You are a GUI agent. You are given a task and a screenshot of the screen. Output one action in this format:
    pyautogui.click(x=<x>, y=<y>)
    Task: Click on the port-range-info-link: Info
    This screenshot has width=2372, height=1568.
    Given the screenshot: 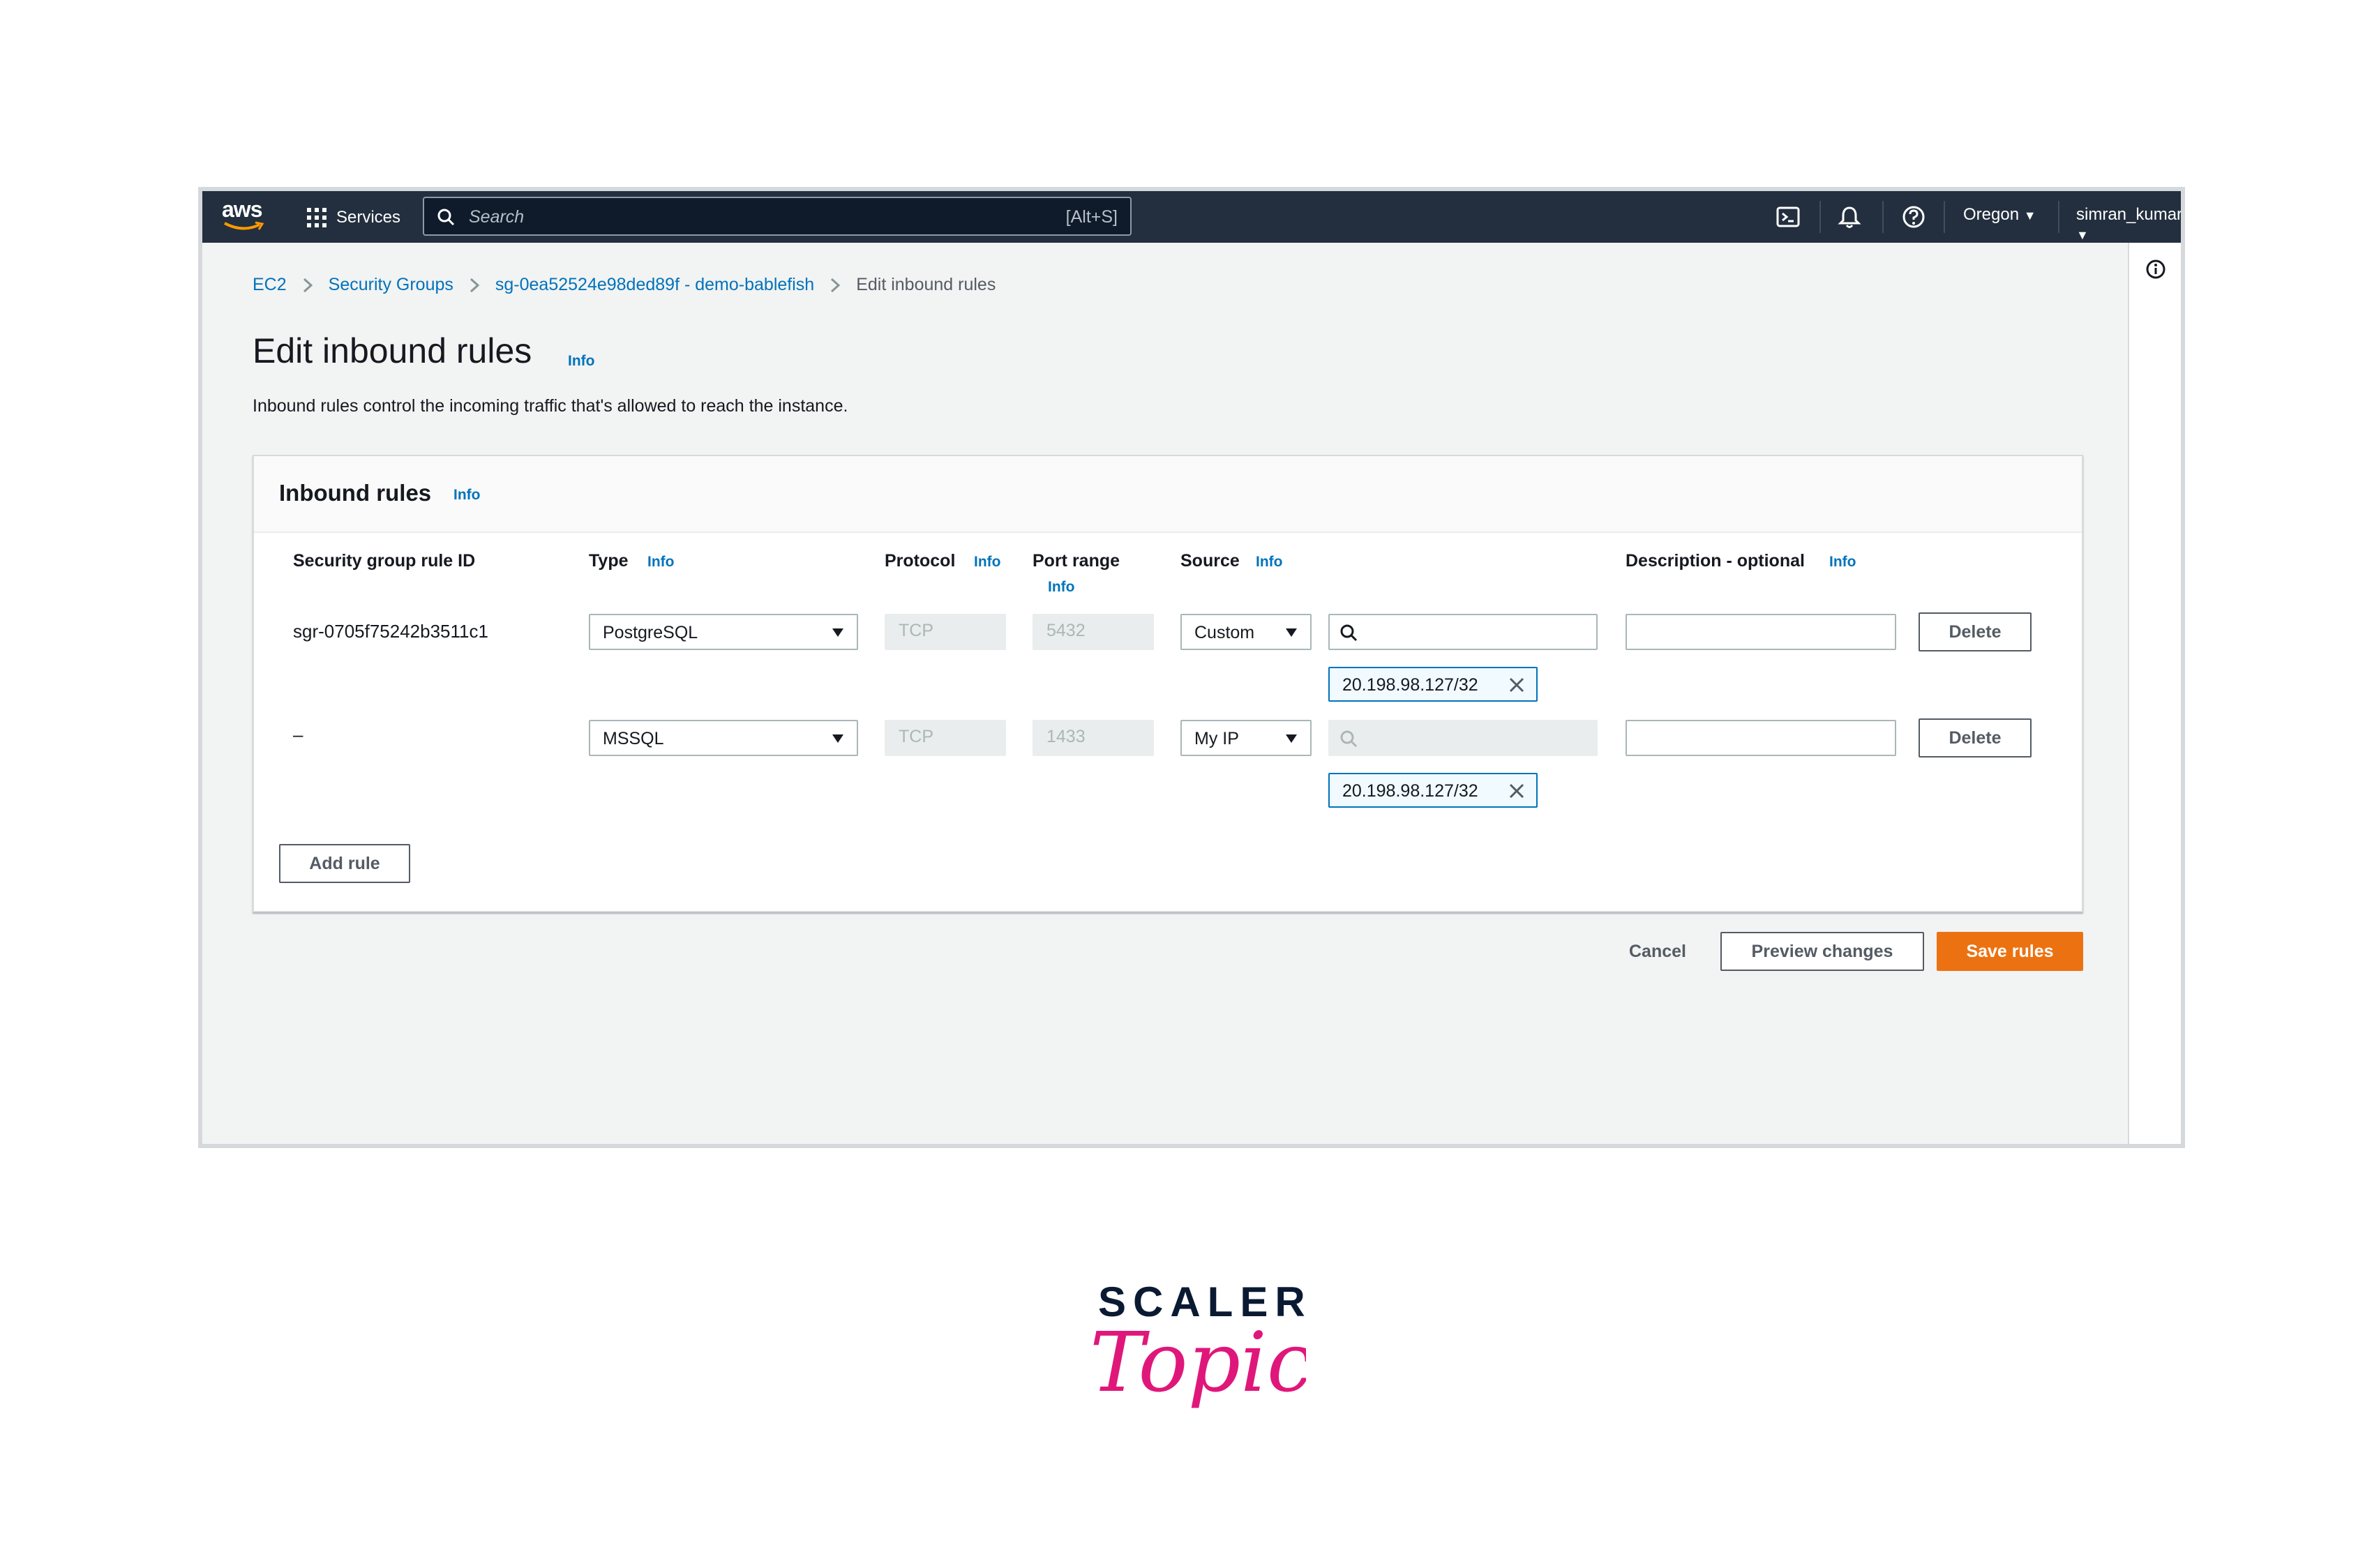 What is the action you would take?
    pyautogui.click(x=1061, y=587)
    